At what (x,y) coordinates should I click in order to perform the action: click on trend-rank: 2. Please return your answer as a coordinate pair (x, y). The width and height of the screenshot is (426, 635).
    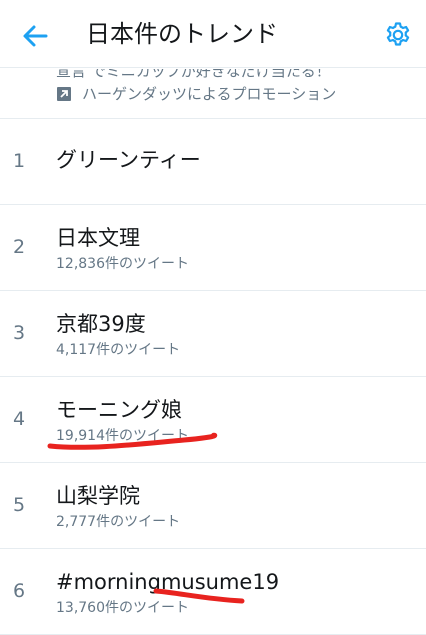
    Looking at the image, I should click on (19, 247).